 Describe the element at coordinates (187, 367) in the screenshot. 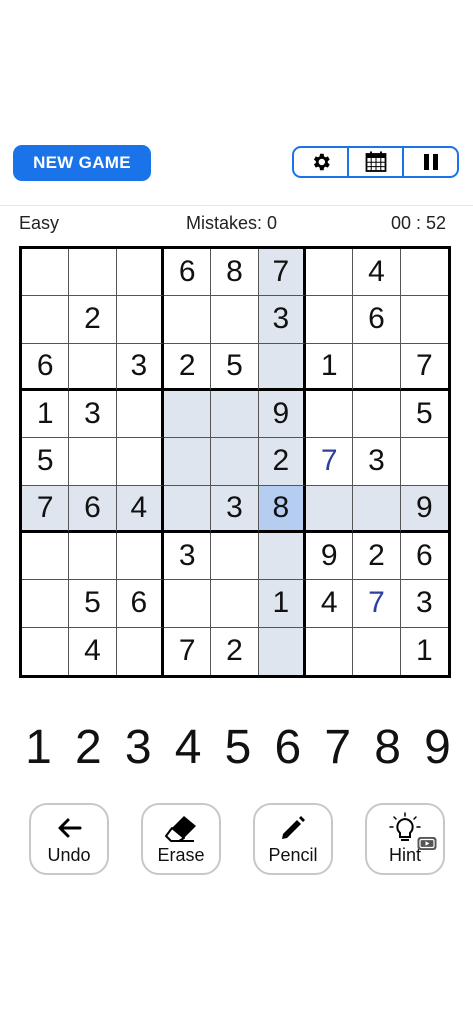

I see `board-cell-r3-c4: 2` at that location.